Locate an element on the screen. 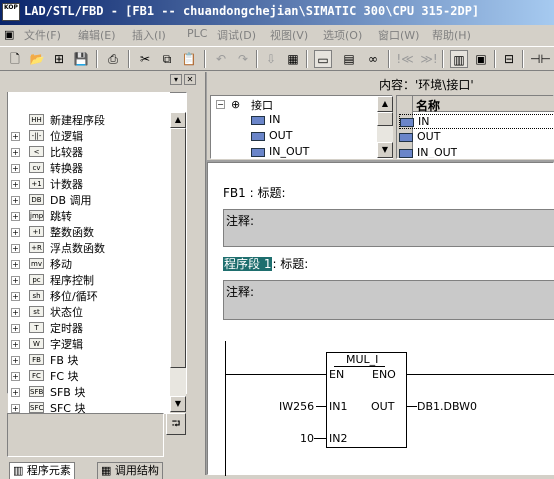 The height and width of the screenshot is (479, 554). network-title-row: 程序段 1: 标题: is located at coordinates (265, 263).